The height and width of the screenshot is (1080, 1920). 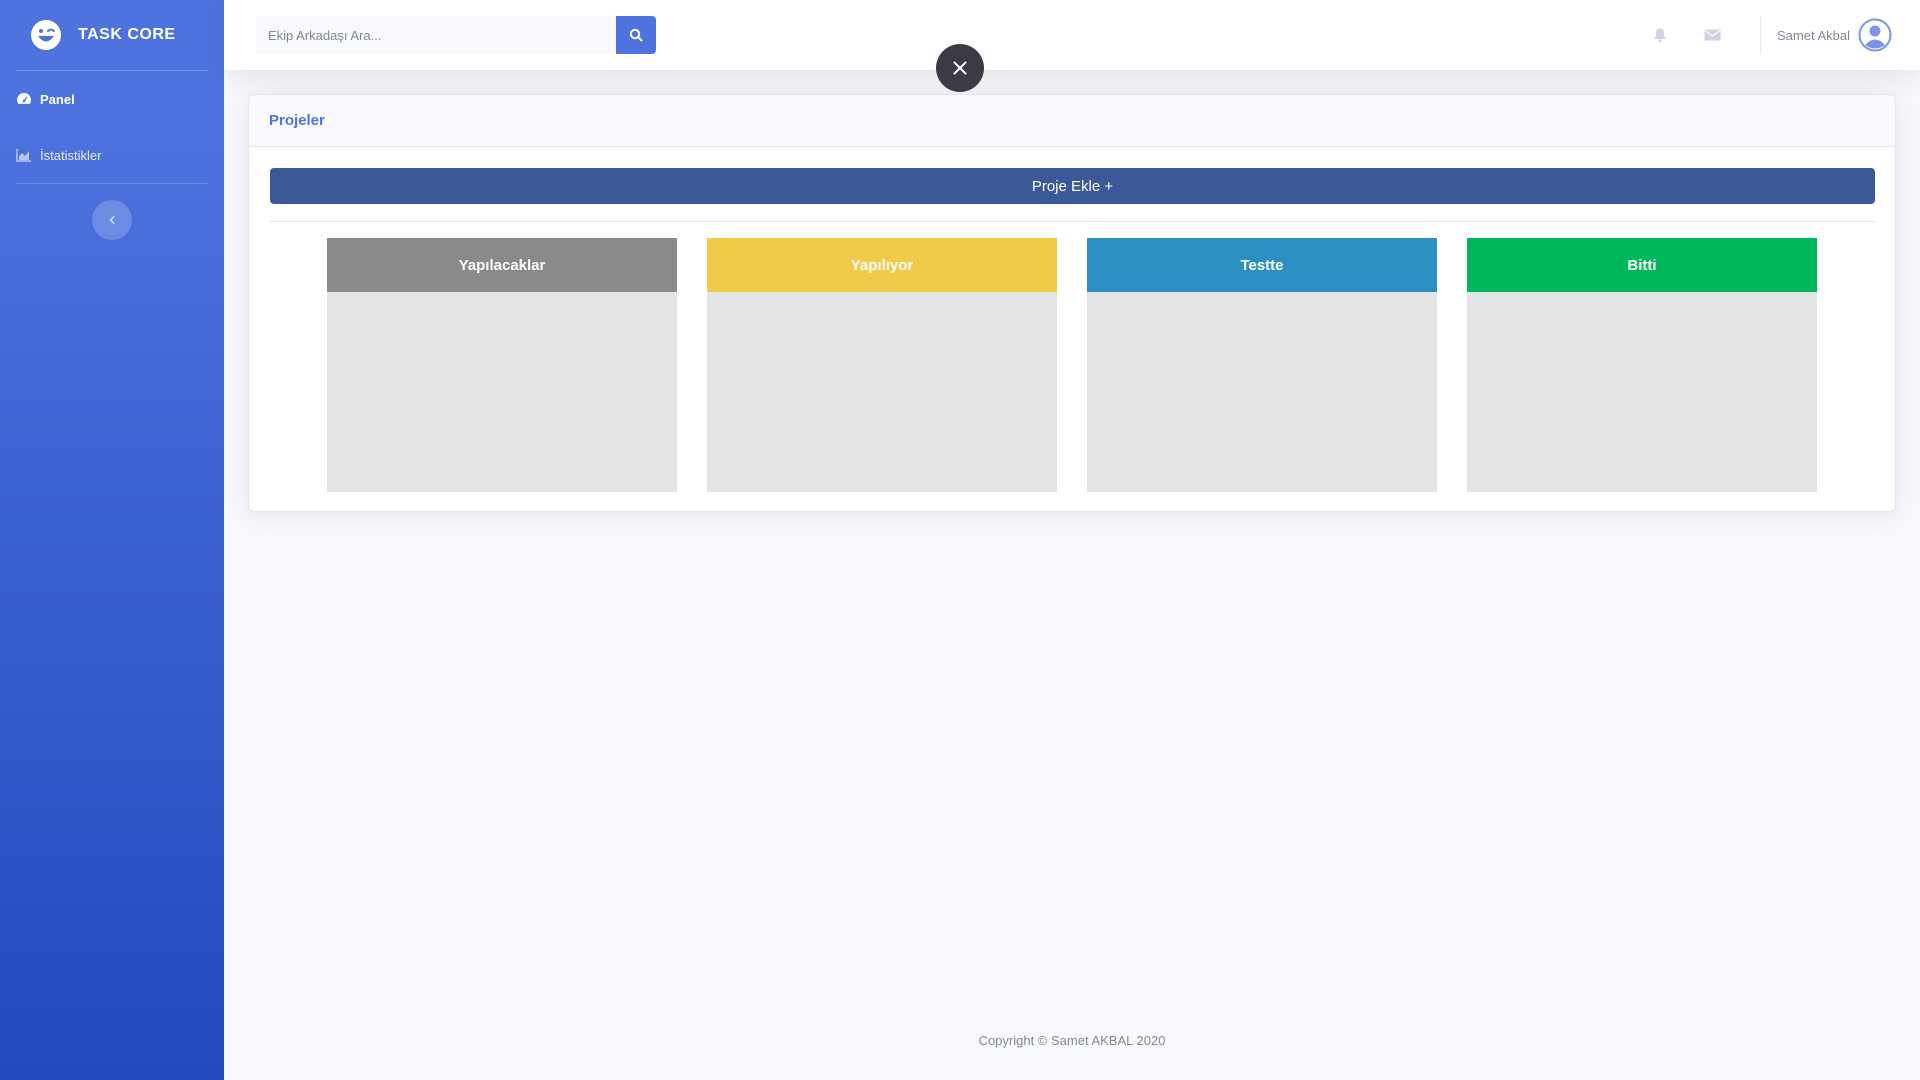 I want to click on topbar-divider, so click(x=1760, y=35).